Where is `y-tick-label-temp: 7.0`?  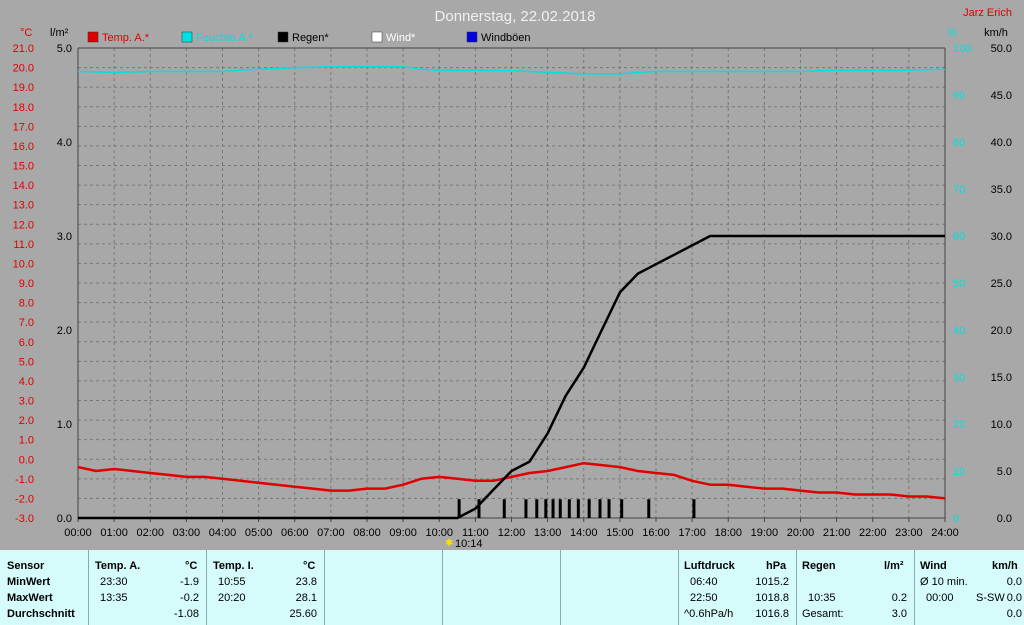 y-tick-label-temp: 7.0 is located at coordinates (26, 323).